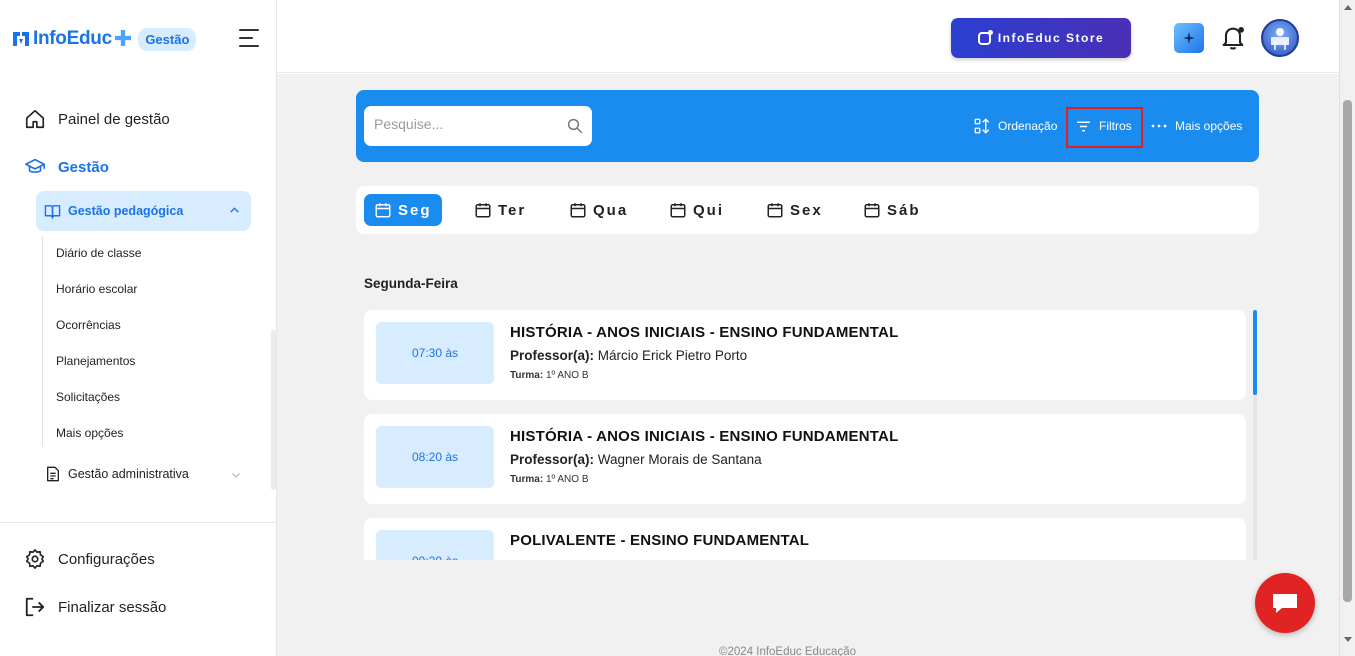  I want to click on plus-icon: ✚, so click(123, 38).